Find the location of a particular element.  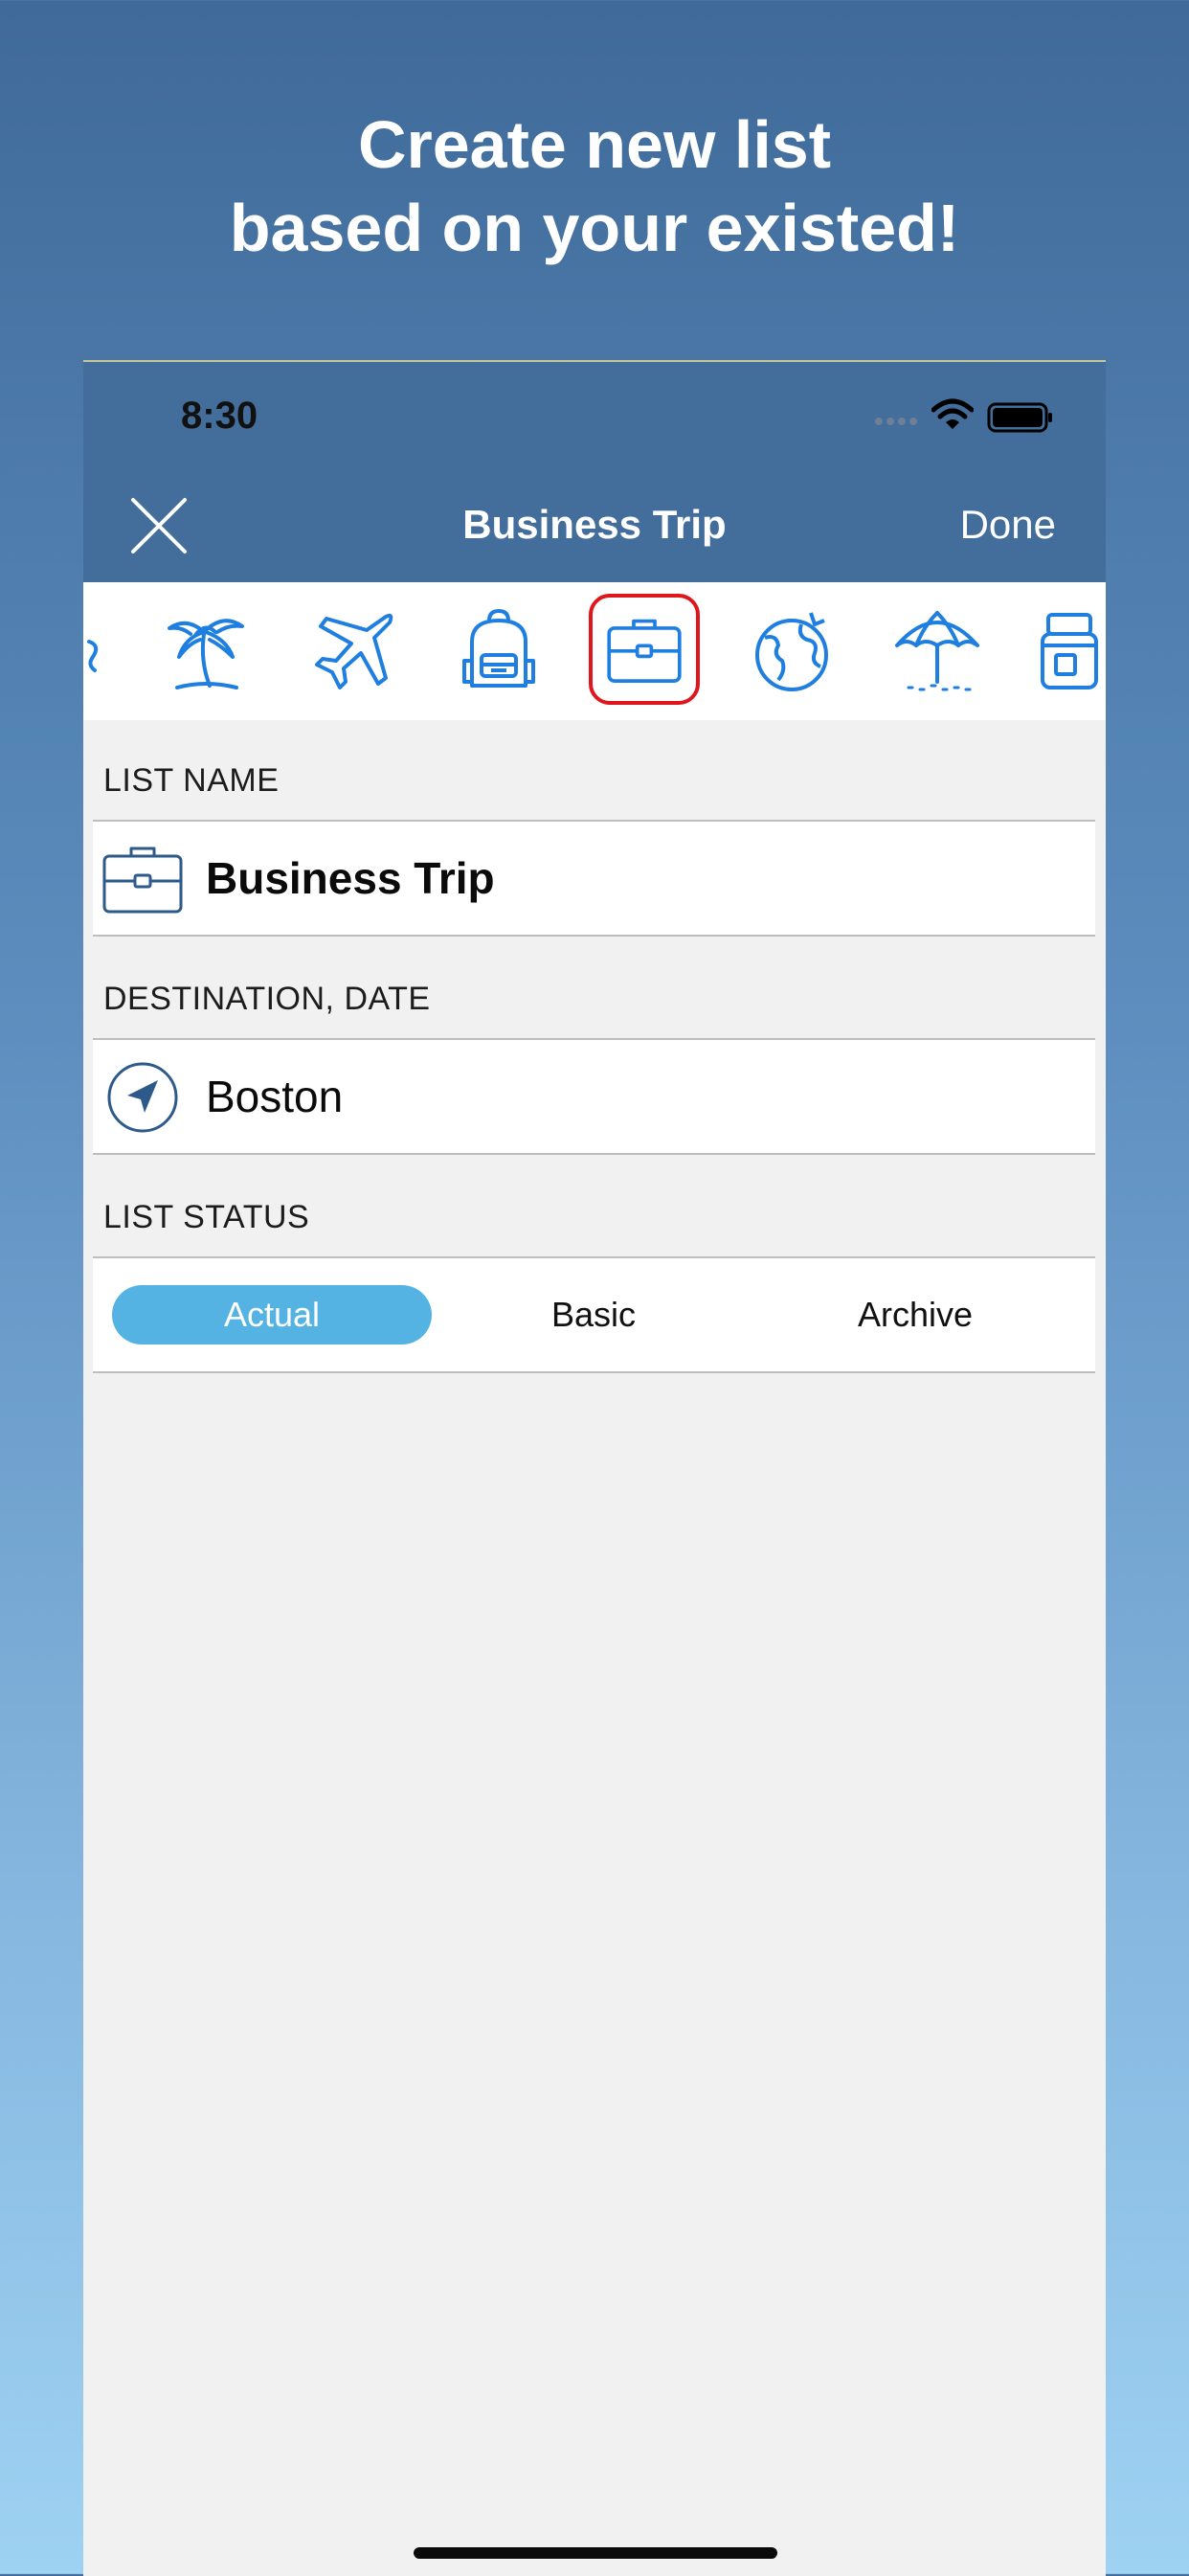

list-status-header: LIST STATUS is located at coordinates (206, 1217).